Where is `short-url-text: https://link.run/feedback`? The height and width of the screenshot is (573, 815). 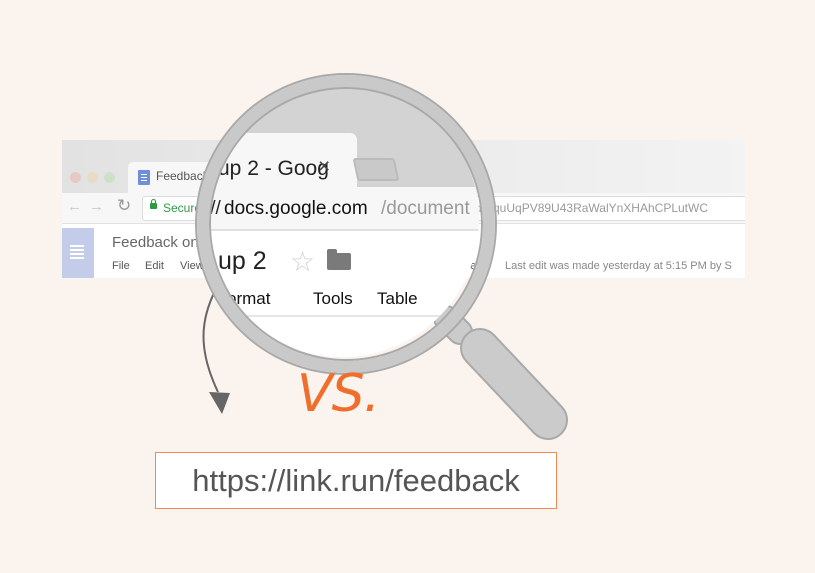
short-url-text: https://link.run/feedback is located at coordinates (356, 480).